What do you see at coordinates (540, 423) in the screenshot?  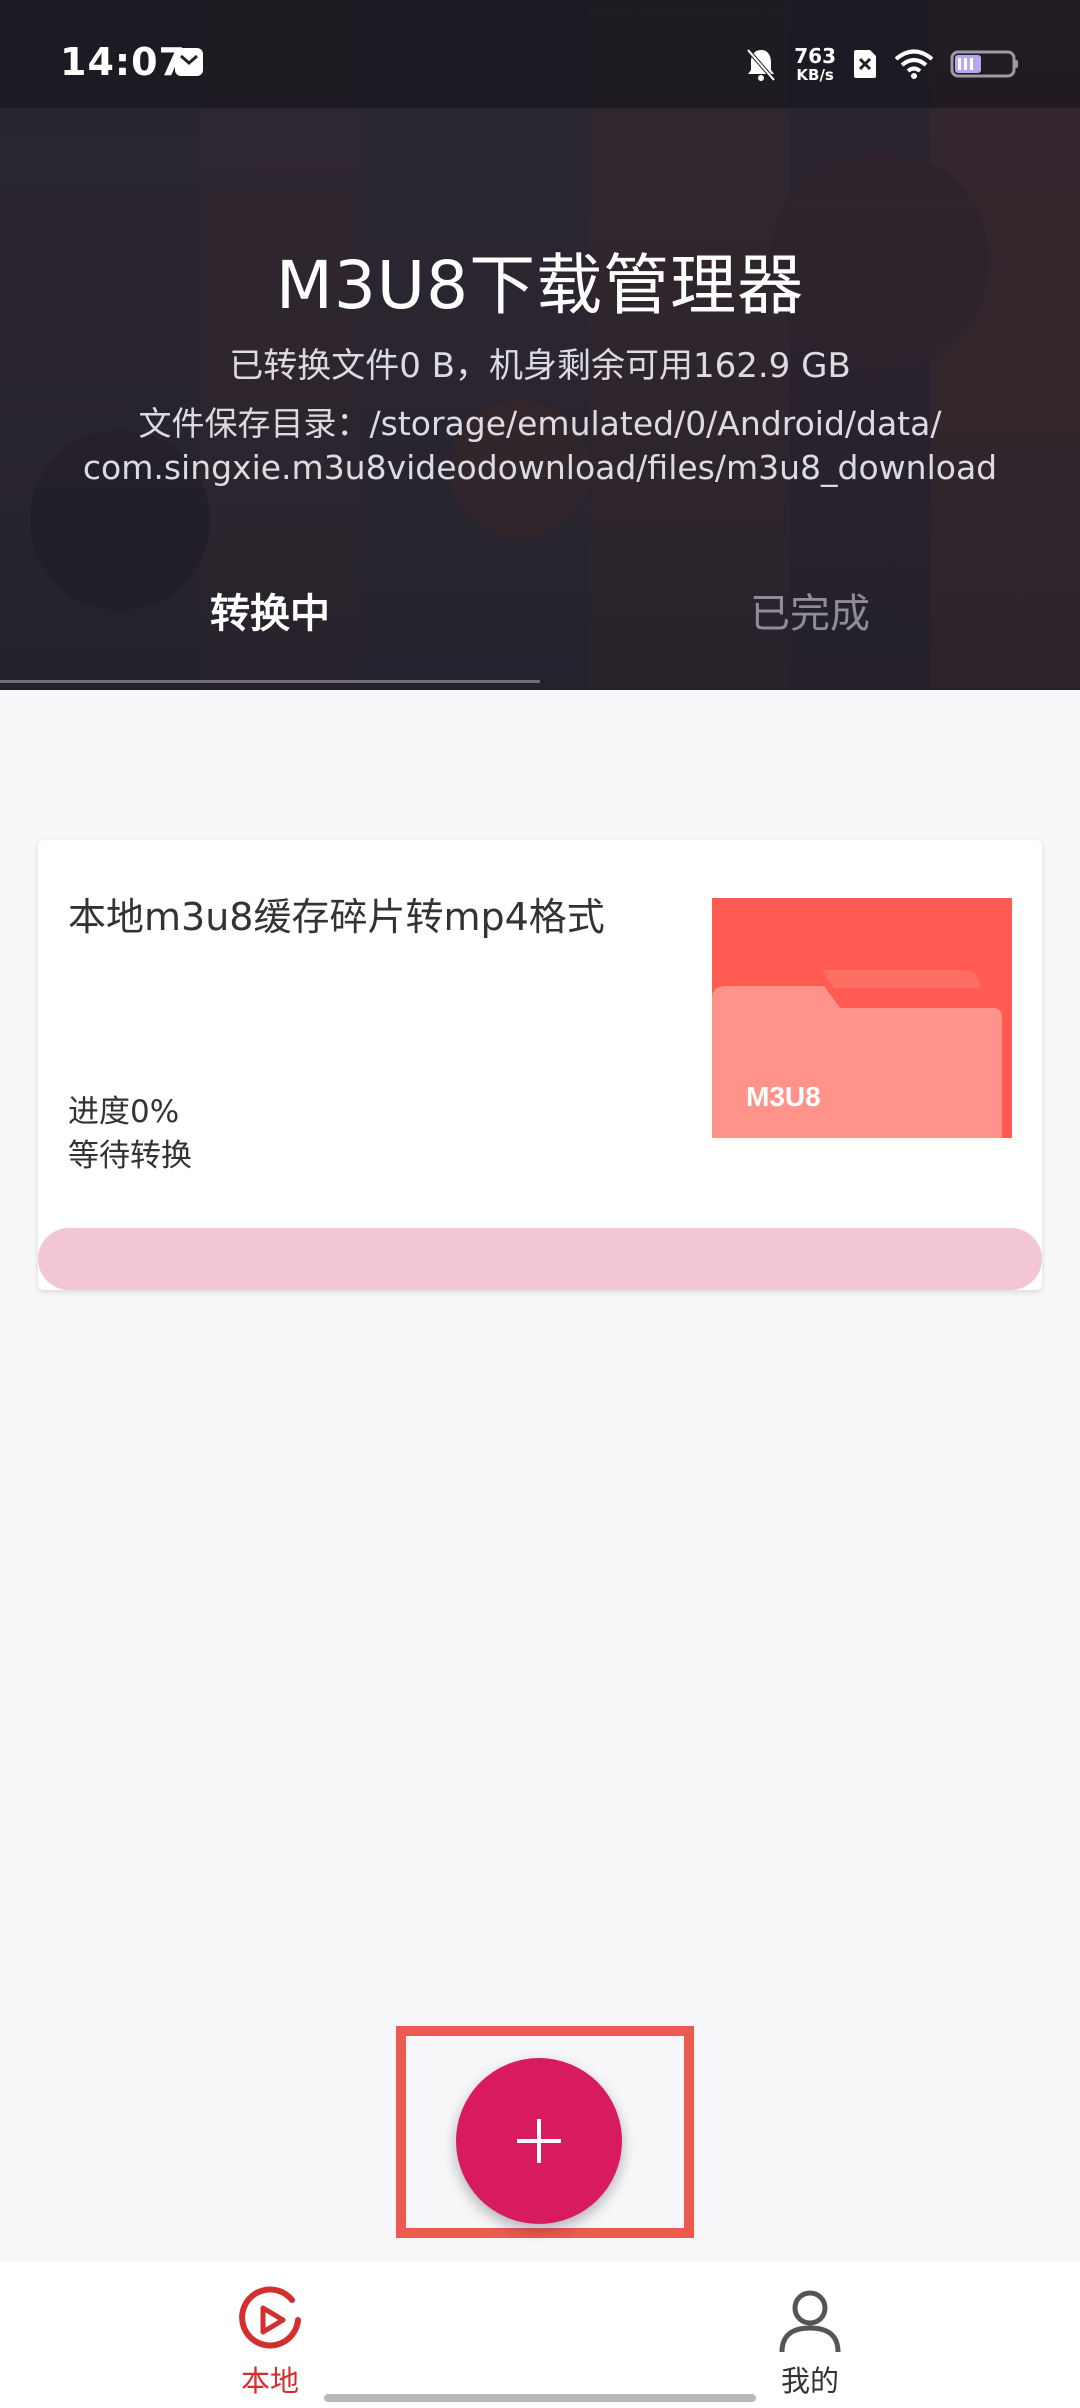 I see `save-directory-line: 文件保存目录：/storage/emulated/0/Android/data/` at bounding box center [540, 423].